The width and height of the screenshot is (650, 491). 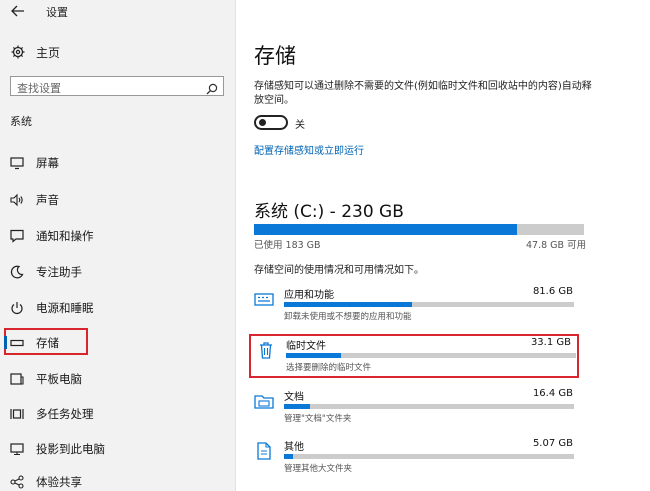 I want to click on sidebar-item-shared-experiences: 体验共享, so click(x=118, y=479).